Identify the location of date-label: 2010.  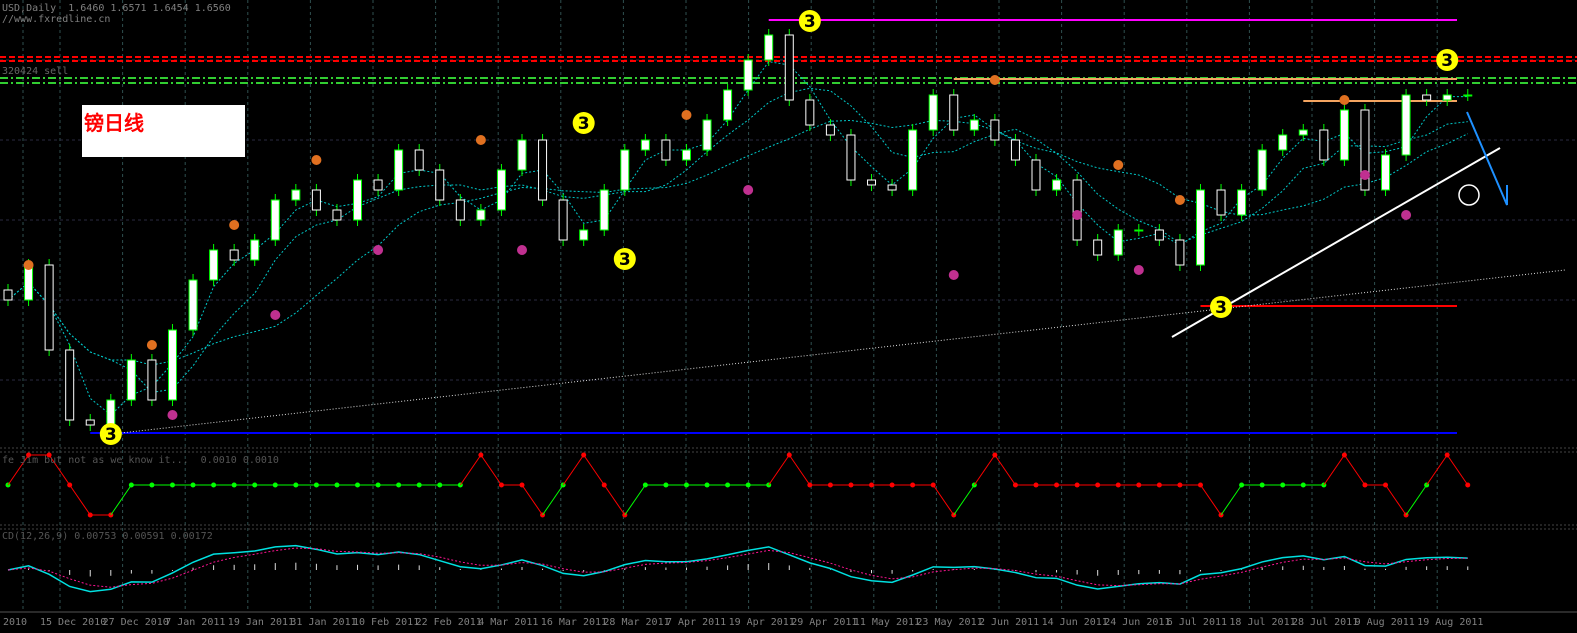
(15, 622).